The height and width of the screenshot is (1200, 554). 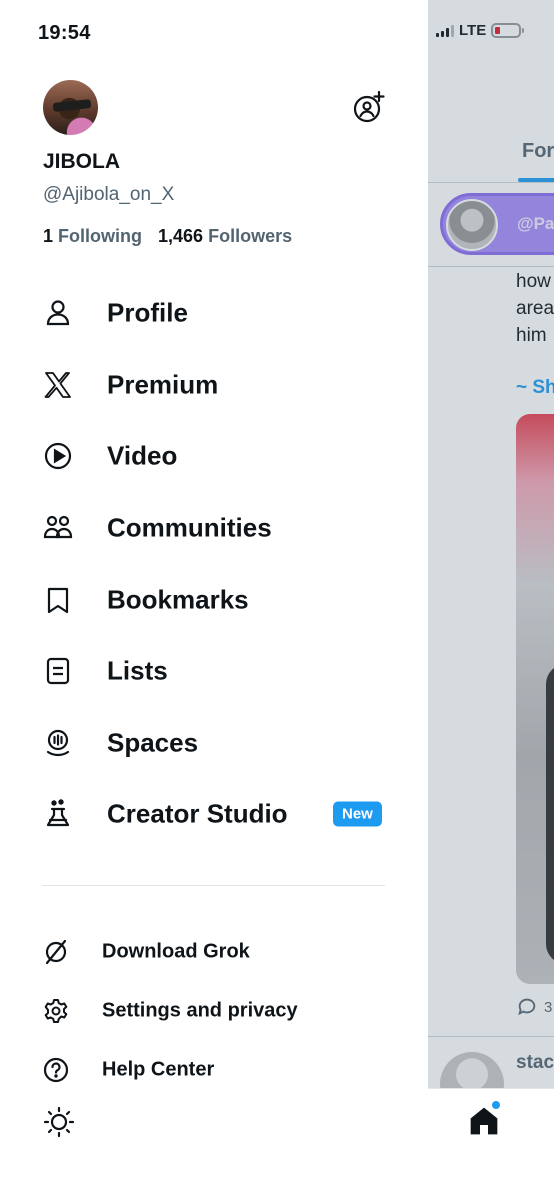 I want to click on followers-count: 1,466, so click(x=181, y=236).